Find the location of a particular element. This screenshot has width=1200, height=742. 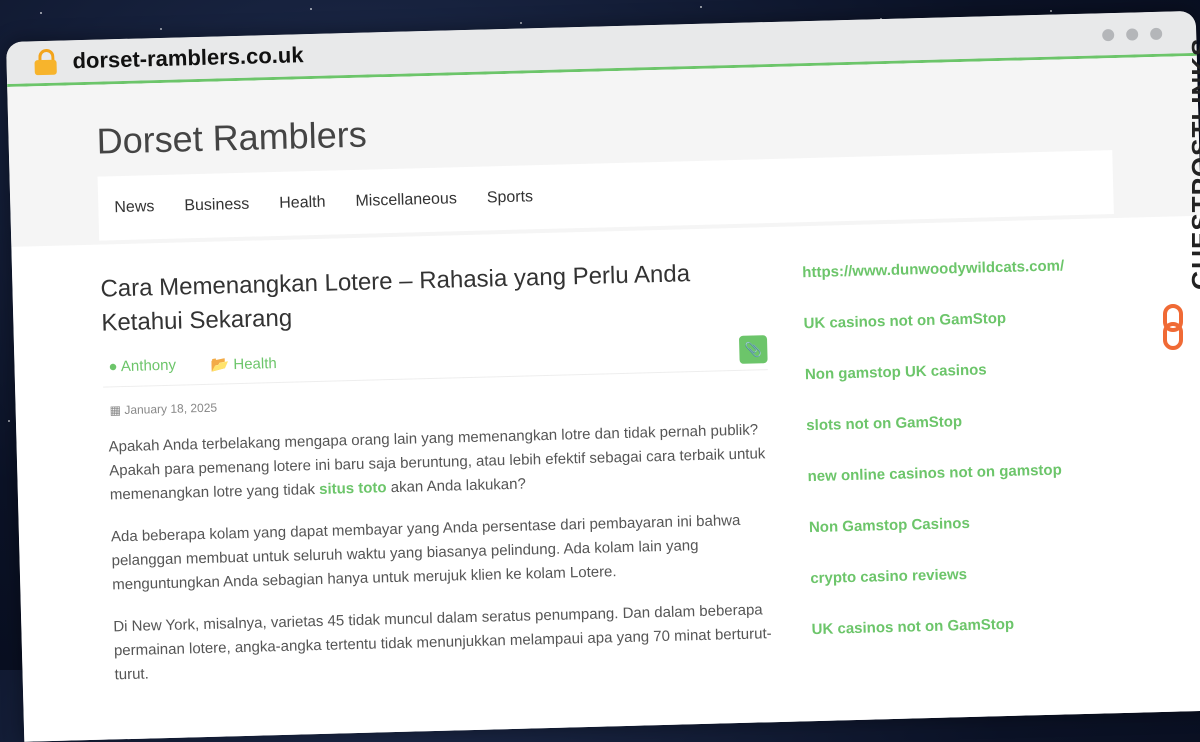

article-meta: ● Anthony 📂 Health 📎 is located at coordinates (435, 361).